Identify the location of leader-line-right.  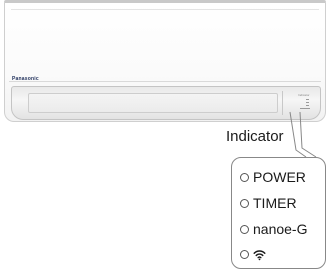
(308, 134).